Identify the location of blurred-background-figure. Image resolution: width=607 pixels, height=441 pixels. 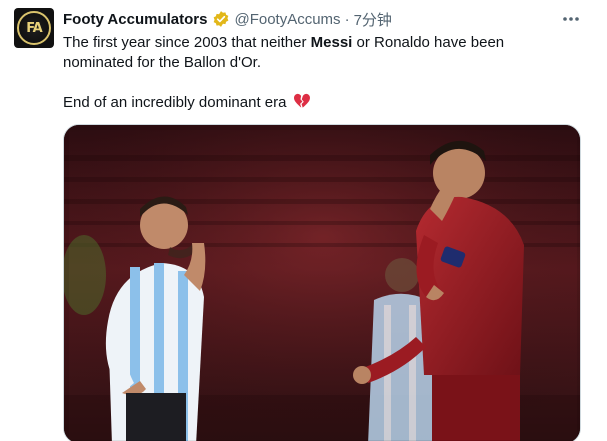
(85, 275).